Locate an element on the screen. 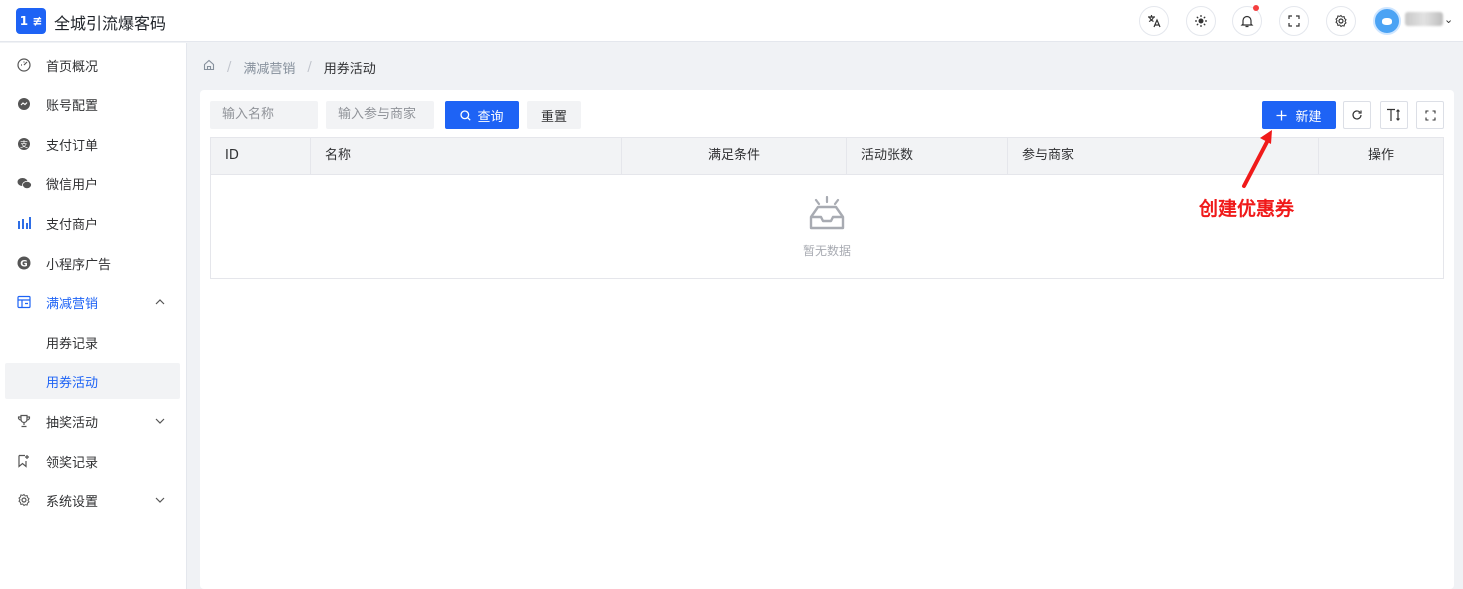 The height and width of the screenshot is (589, 1463). svg-text: G is located at coordinates (23, 265).